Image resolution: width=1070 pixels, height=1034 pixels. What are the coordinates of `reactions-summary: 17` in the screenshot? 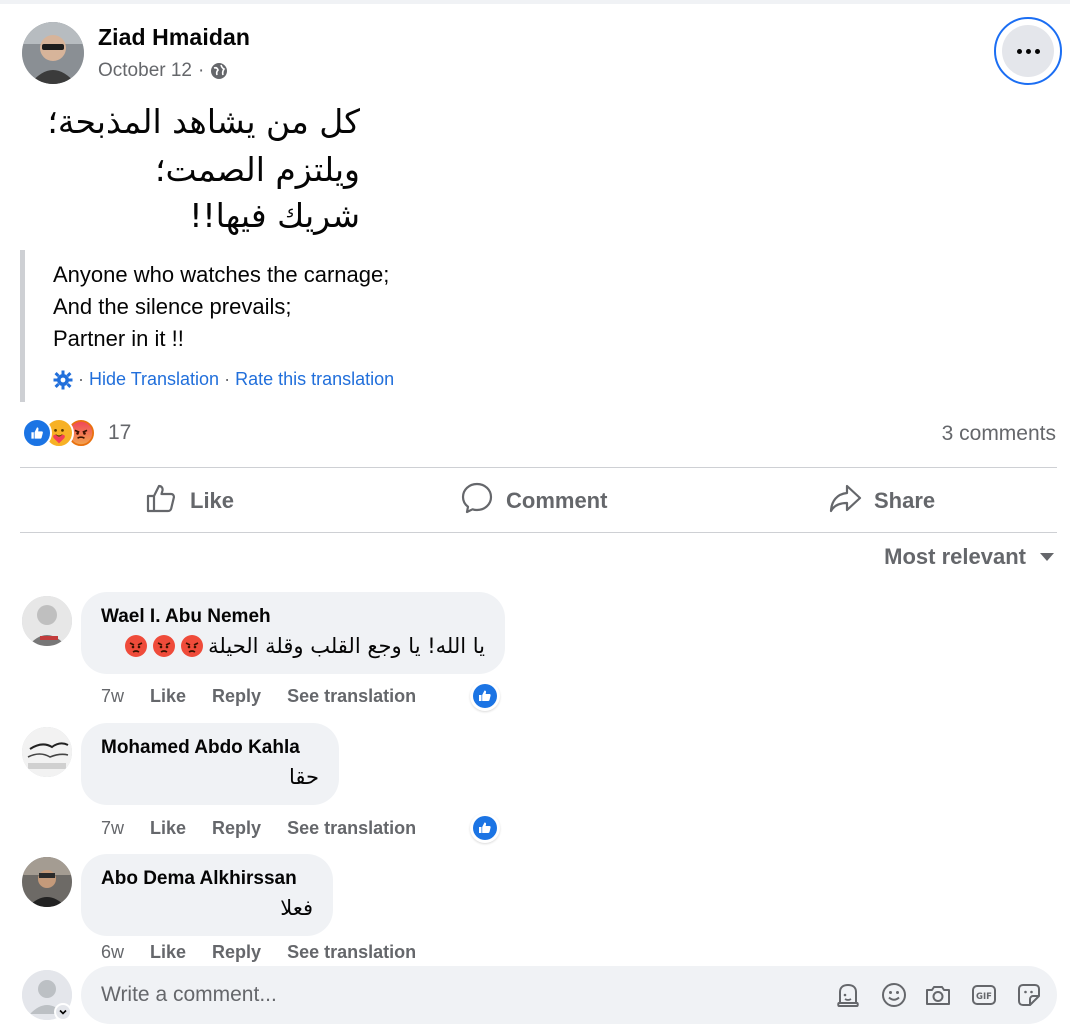 It's located at (76, 433).